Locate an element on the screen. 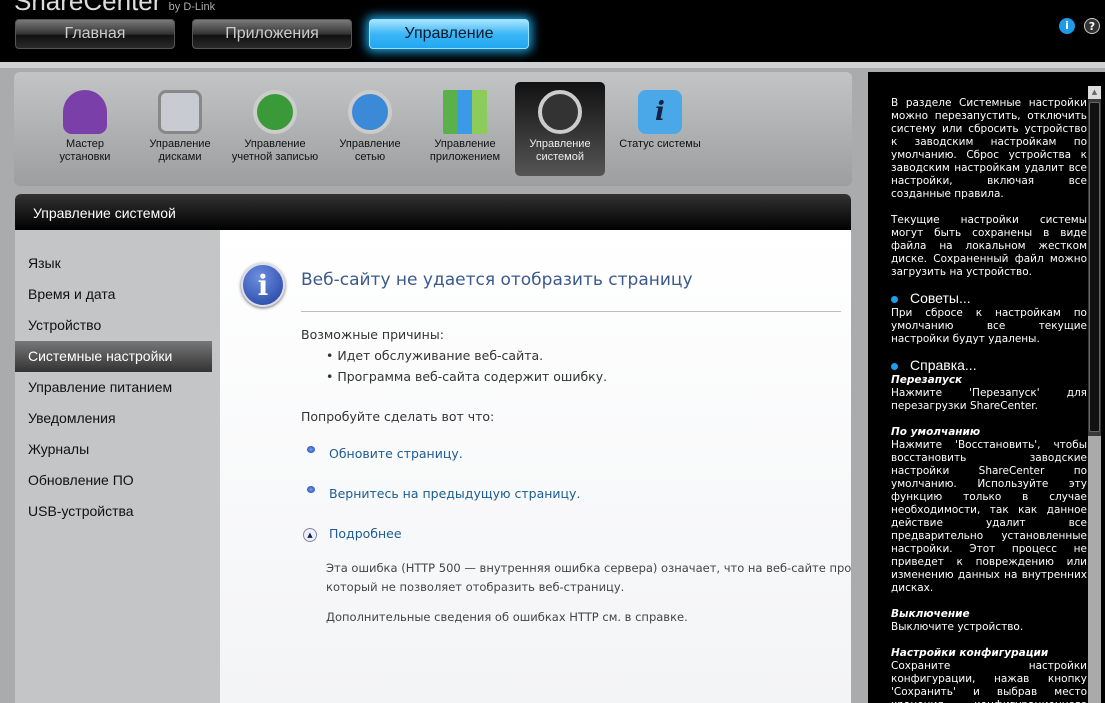 The width and height of the screenshot is (1105, 703). help-scrollbar: ▲ is located at coordinates (1094, 394).